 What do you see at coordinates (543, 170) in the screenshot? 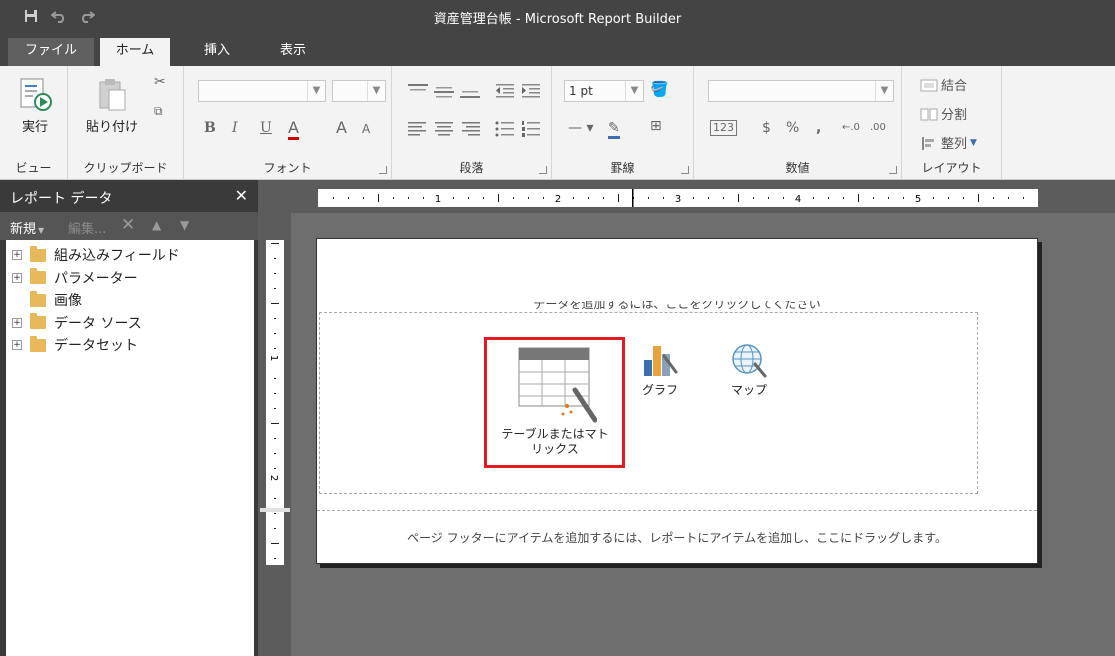
I see `paragraph-dialog-launcher-icon` at bounding box center [543, 170].